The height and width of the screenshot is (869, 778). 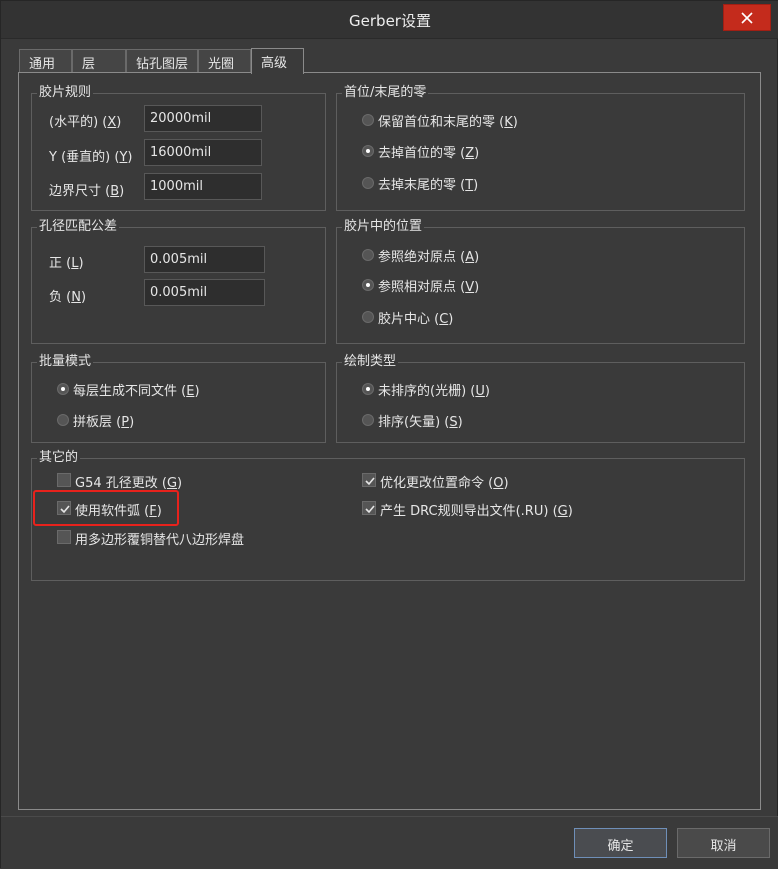 I want to click on tab-label: 高级, so click(x=274, y=63).